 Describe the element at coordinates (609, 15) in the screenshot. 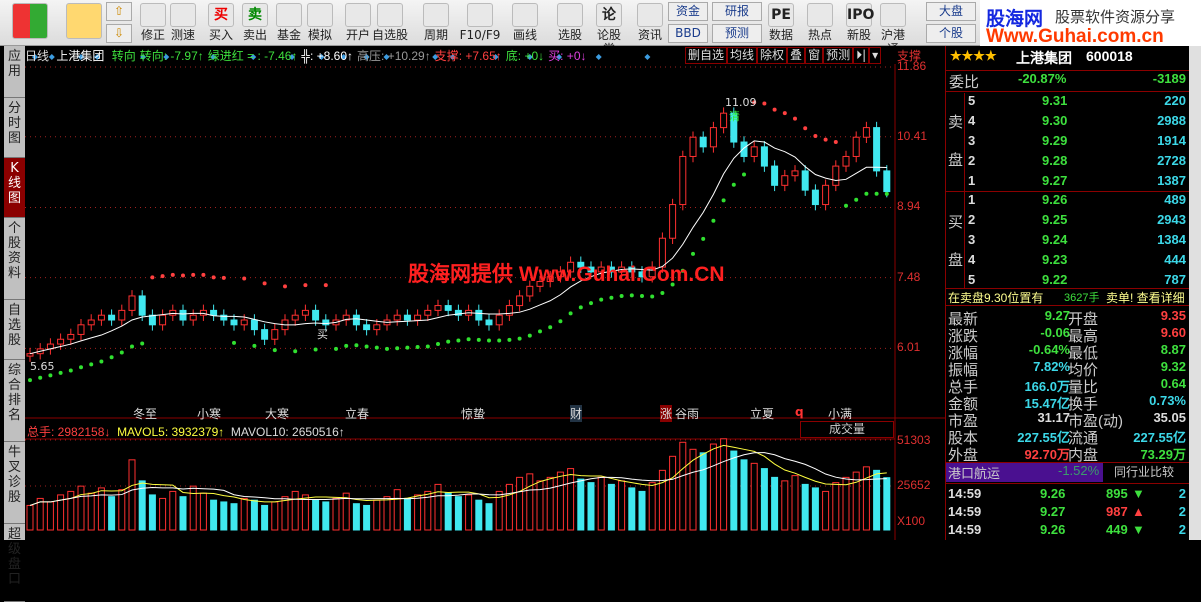

I see `forum-icon: 论` at that location.